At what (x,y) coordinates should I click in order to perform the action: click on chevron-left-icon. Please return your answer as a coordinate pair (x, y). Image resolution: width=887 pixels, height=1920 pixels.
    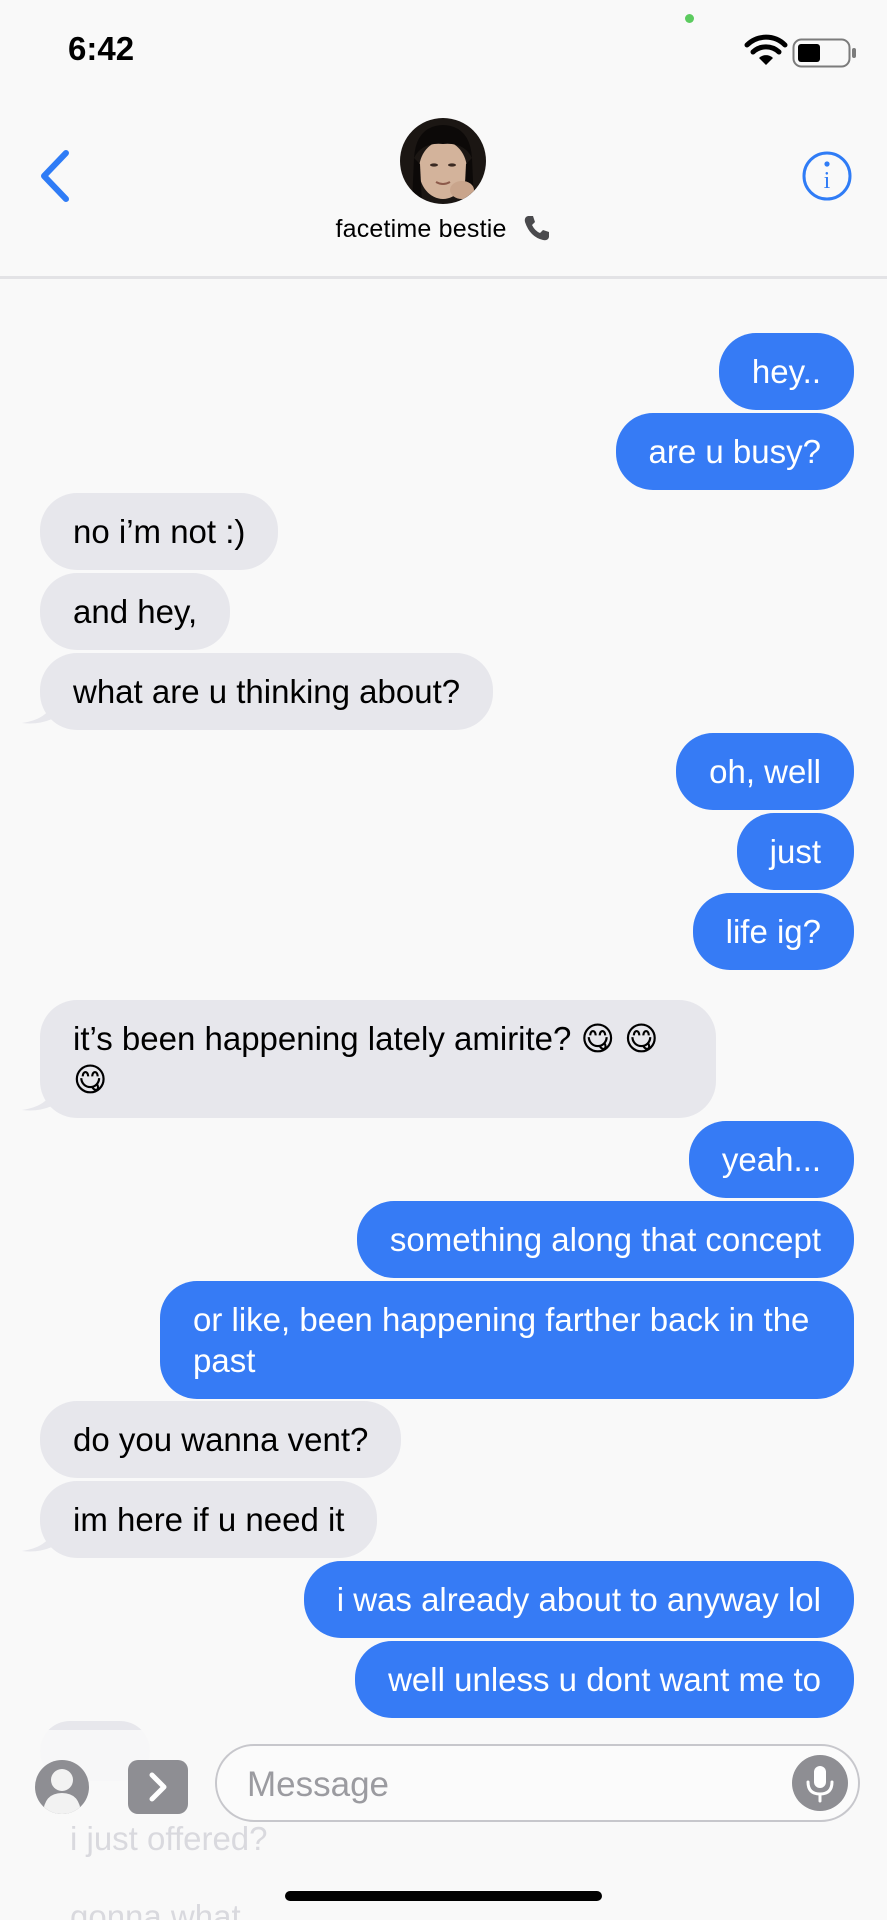
    Looking at the image, I should click on (55, 176).